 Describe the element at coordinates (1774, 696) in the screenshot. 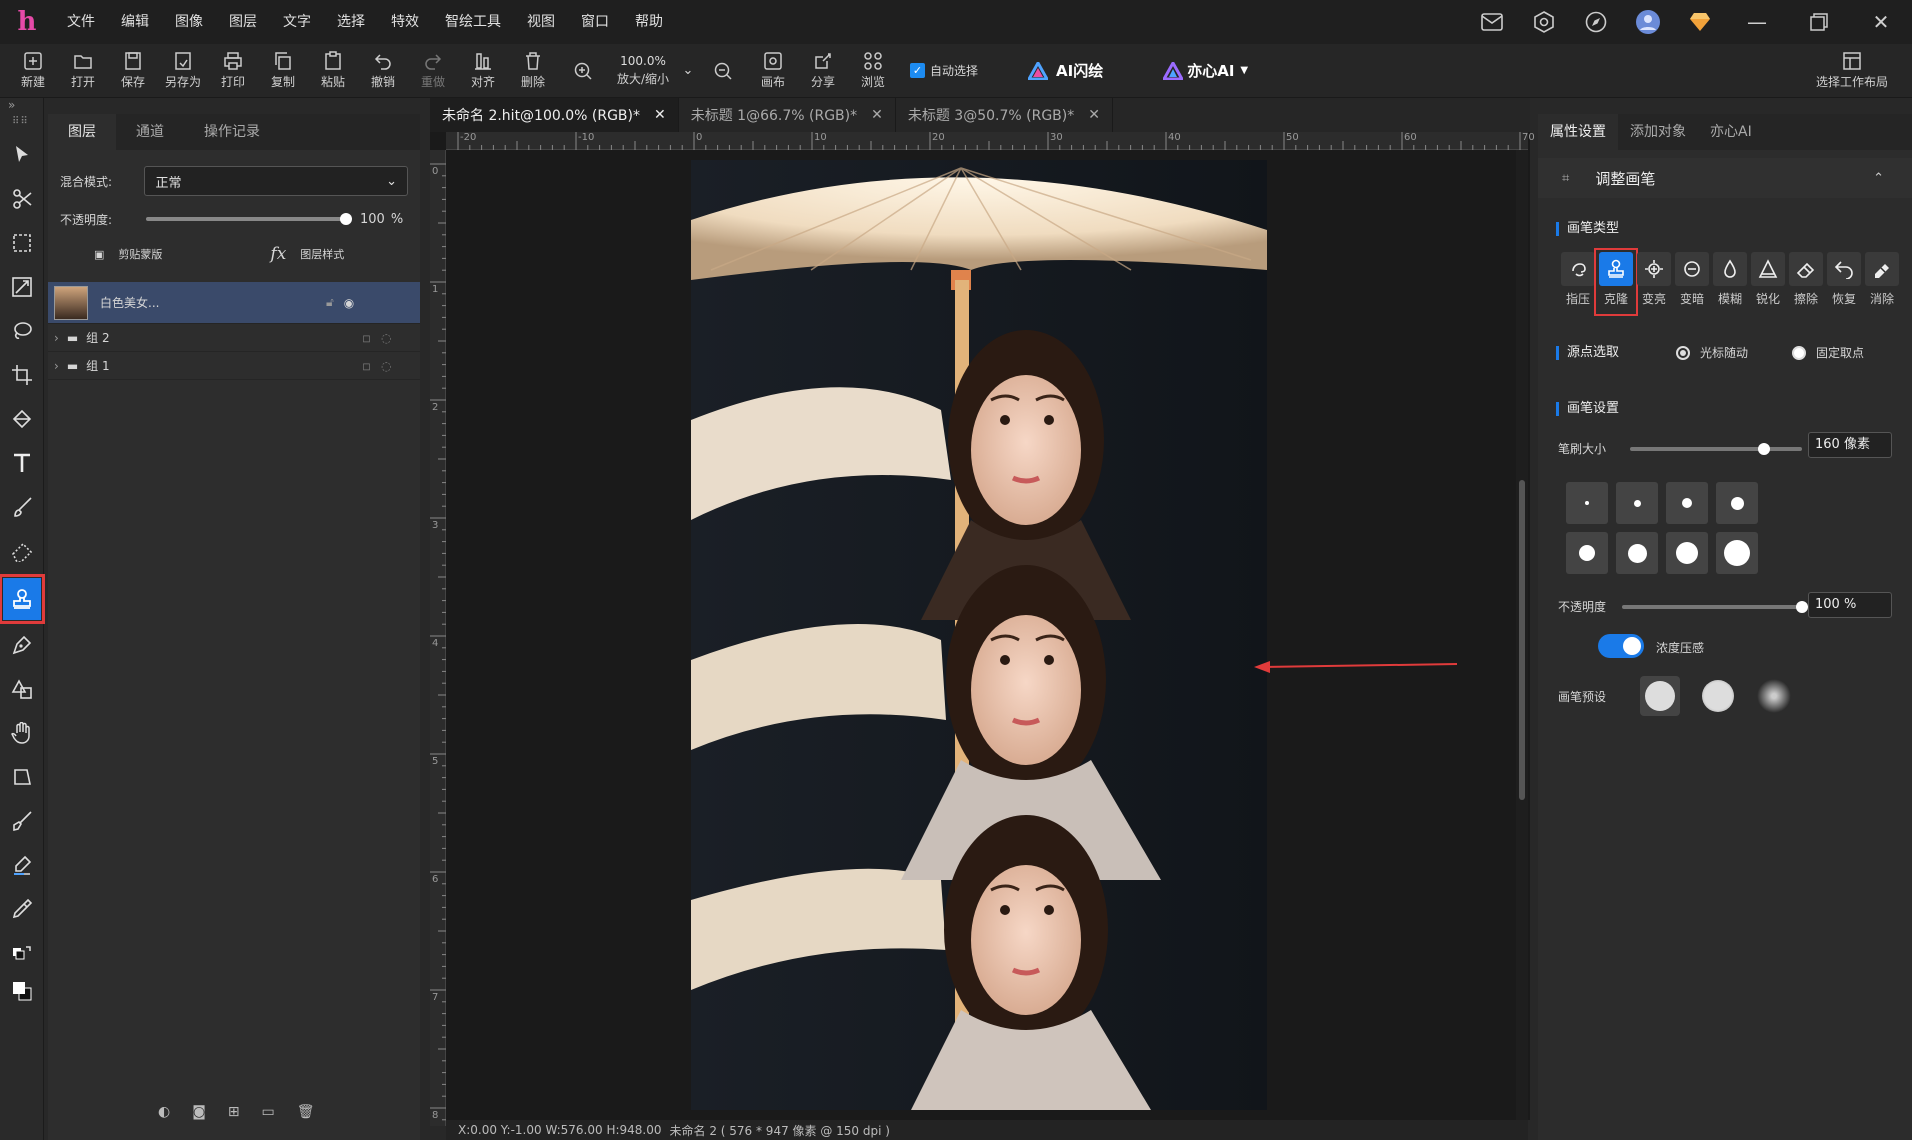

I see `preset-soft` at that location.